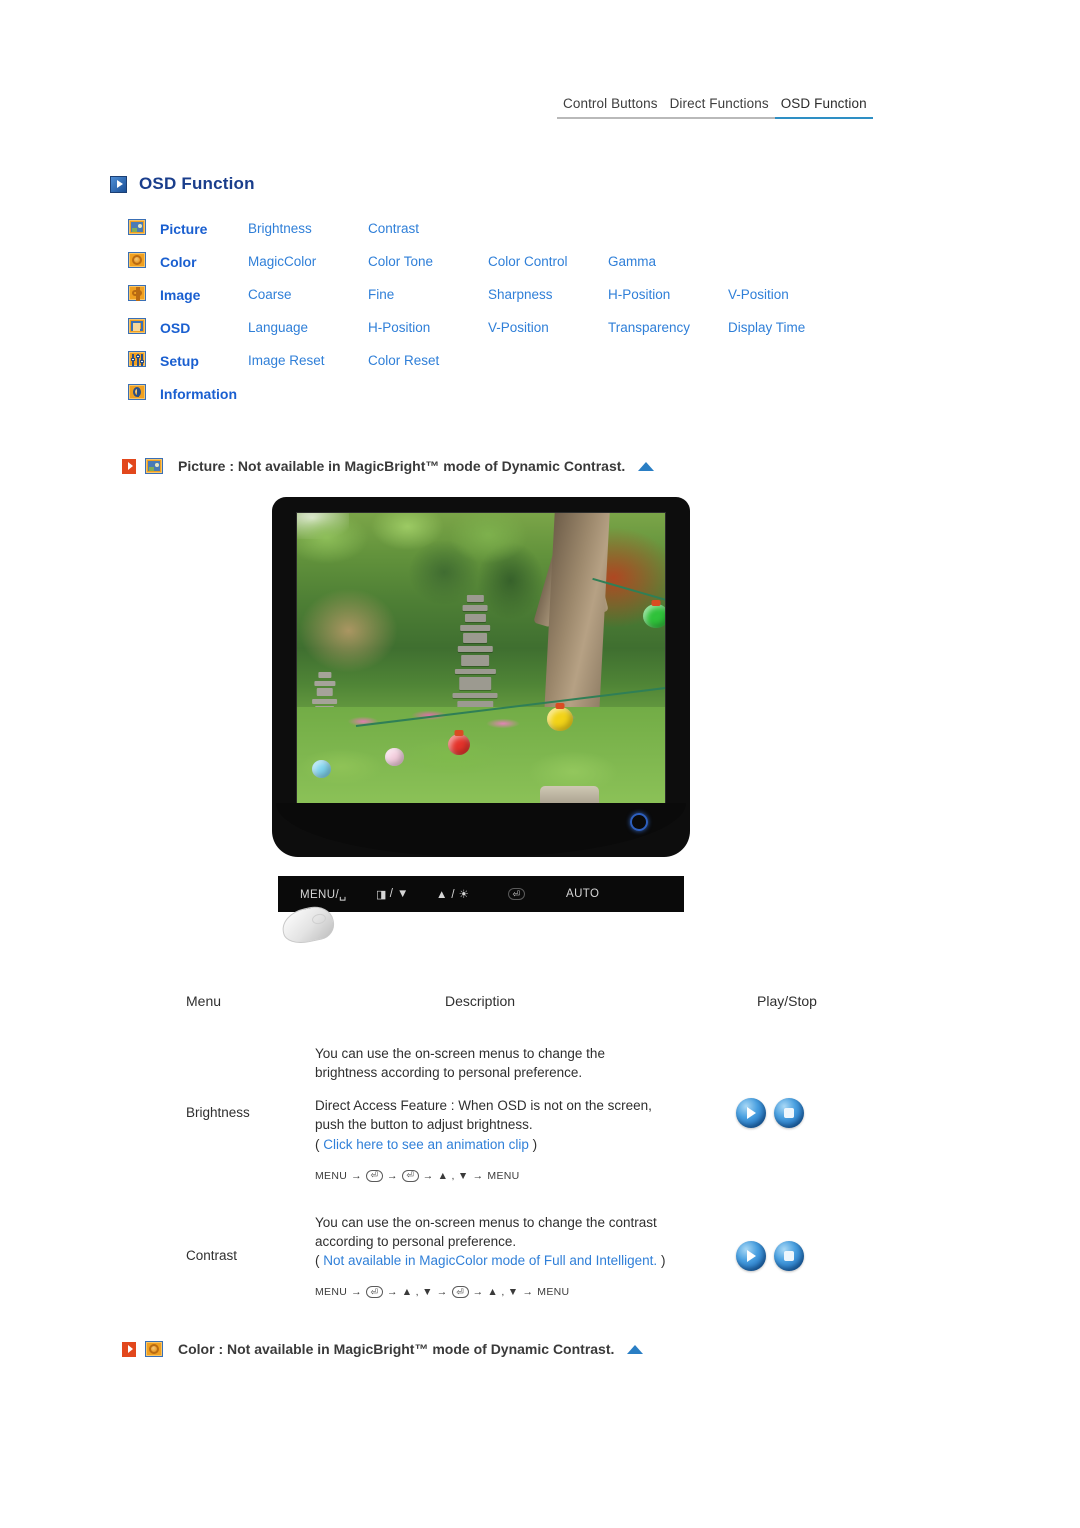 The height and width of the screenshot is (1528, 1080). I want to click on menu-item-image-v-position: V-Position, so click(790, 301).